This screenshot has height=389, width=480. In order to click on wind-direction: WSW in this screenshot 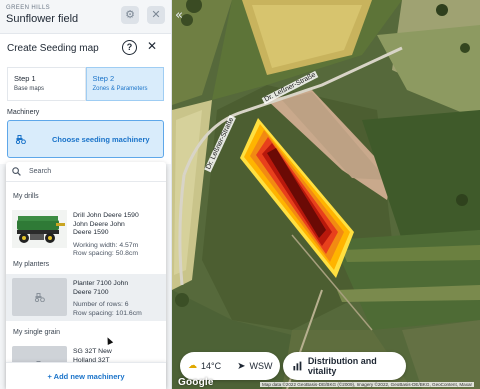, I will do `click(261, 366)`.